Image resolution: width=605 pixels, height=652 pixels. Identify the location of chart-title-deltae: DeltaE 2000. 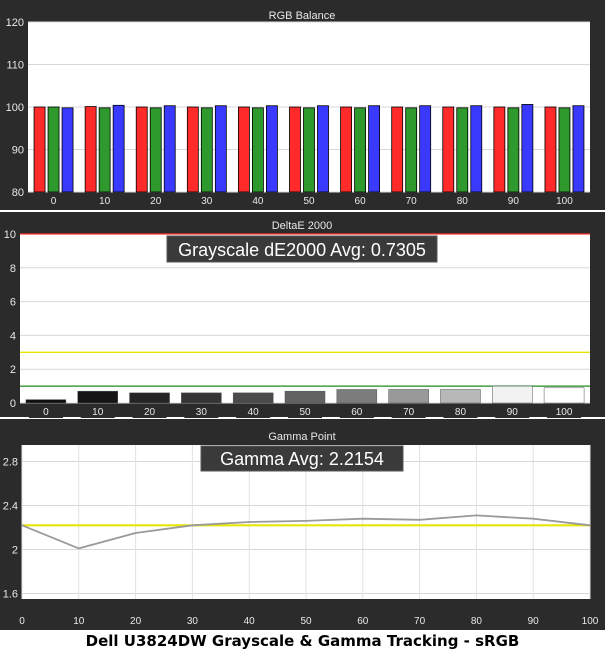
(302, 226).